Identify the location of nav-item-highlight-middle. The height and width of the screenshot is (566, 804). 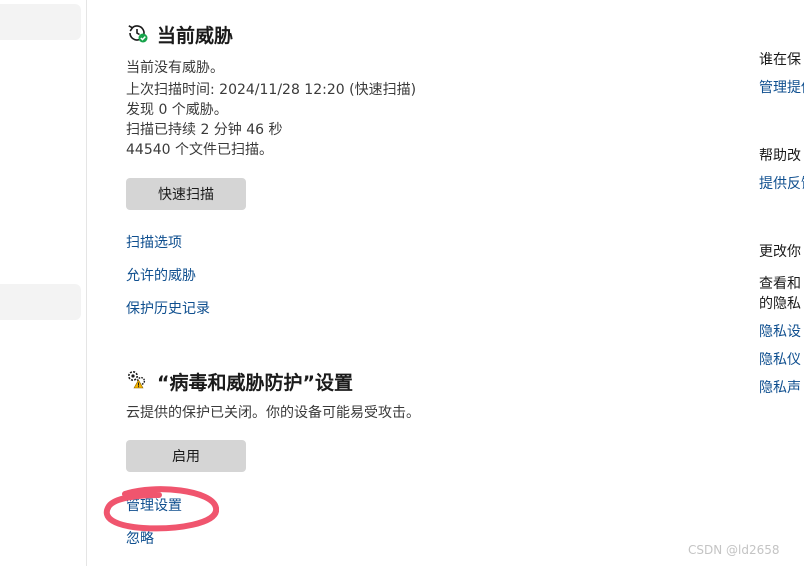
(40, 302).